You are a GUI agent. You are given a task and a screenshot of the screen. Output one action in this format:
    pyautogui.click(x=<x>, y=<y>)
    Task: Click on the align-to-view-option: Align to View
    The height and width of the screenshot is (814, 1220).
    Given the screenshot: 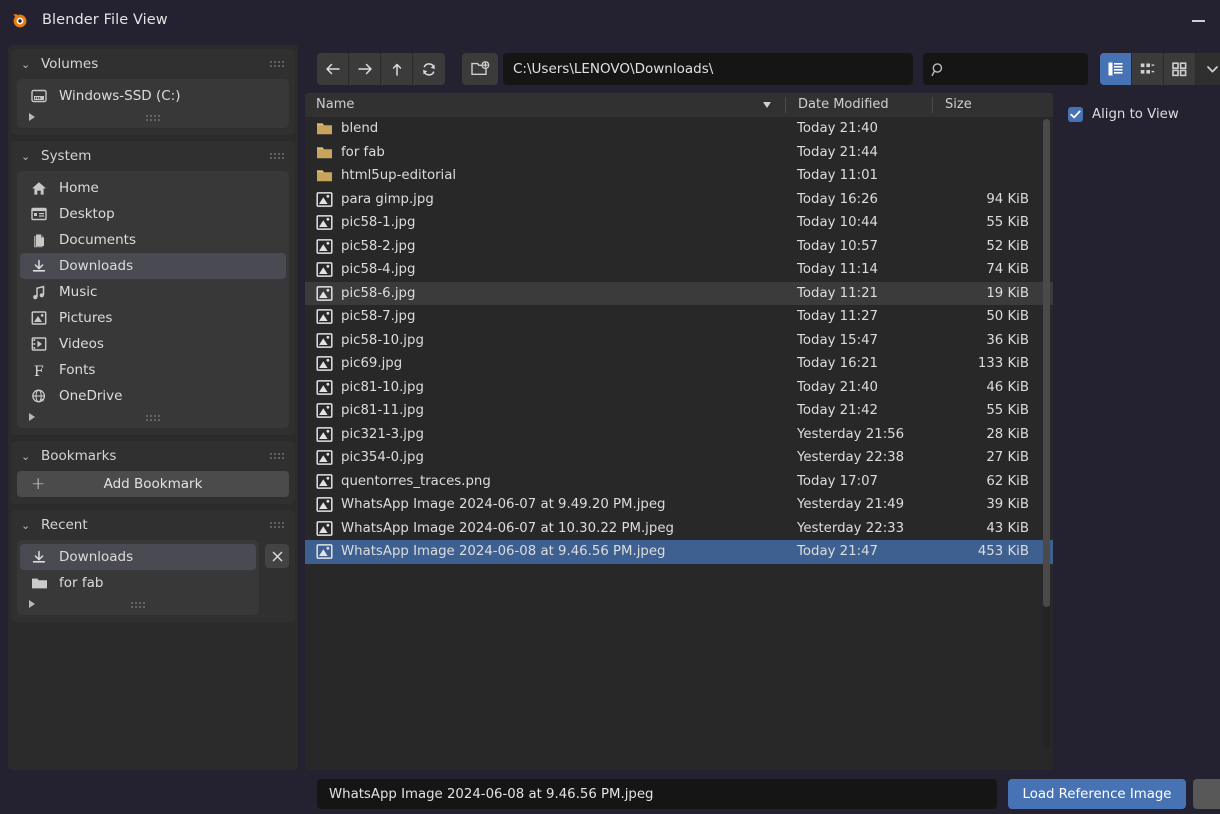 What is the action you would take?
    pyautogui.click(x=1136, y=107)
    